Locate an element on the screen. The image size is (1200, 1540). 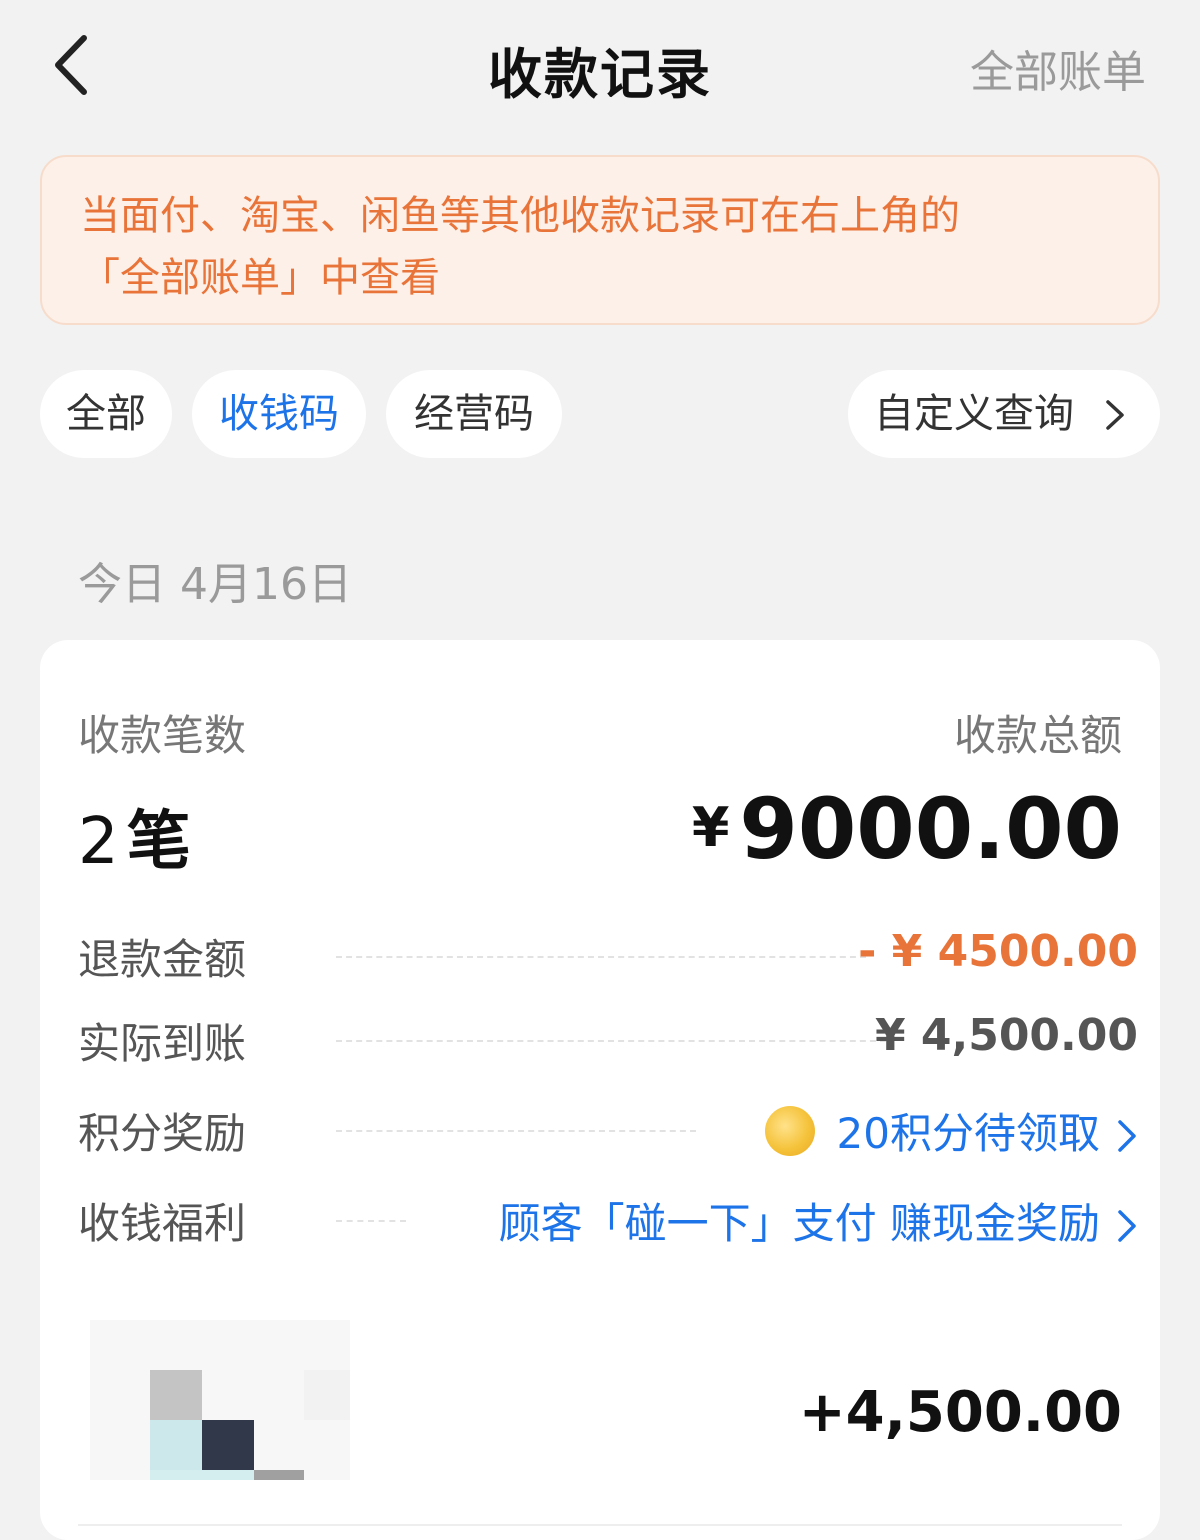
total-label: 收款总额 is located at coordinates (1037, 735).